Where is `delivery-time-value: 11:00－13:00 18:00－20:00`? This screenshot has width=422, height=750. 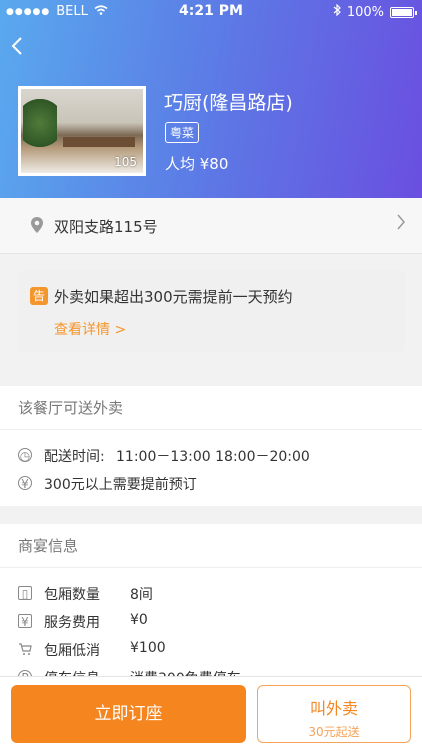 delivery-time-value: 11:00－13:00 18:00－20:00 is located at coordinates (213, 457).